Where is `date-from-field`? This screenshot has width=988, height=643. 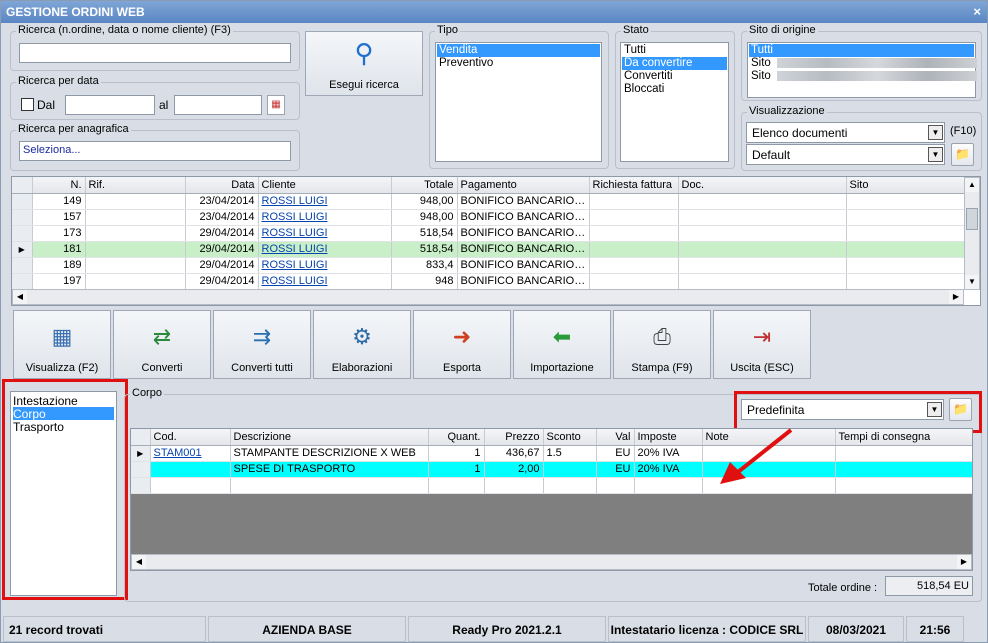 date-from-field is located at coordinates (110, 105).